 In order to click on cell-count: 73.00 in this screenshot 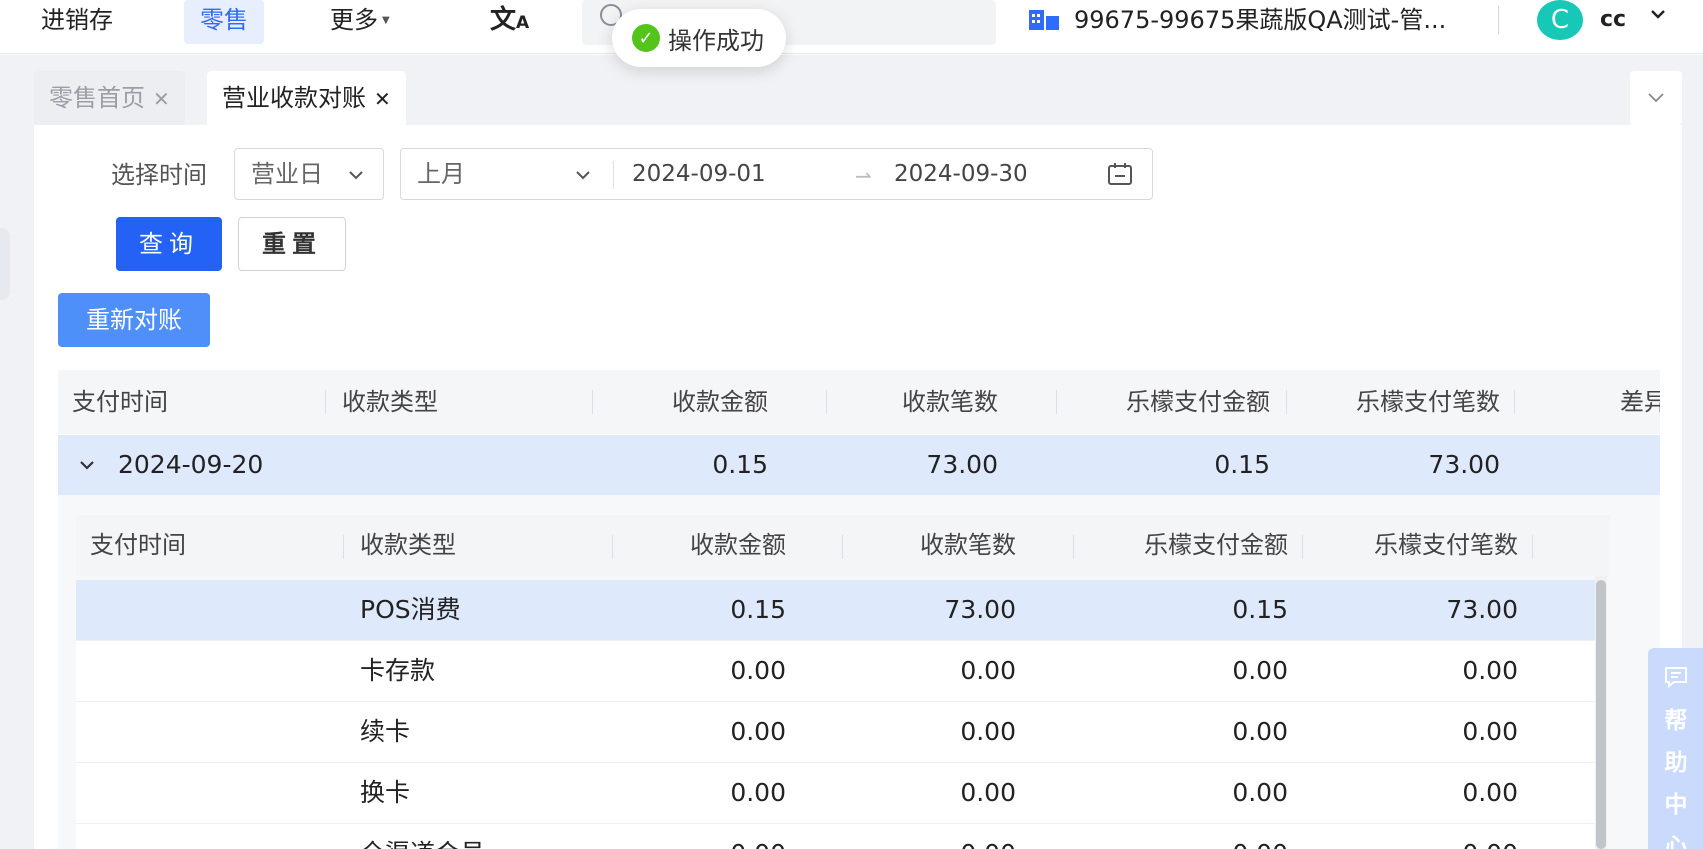, I will do `click(980, 609)`.